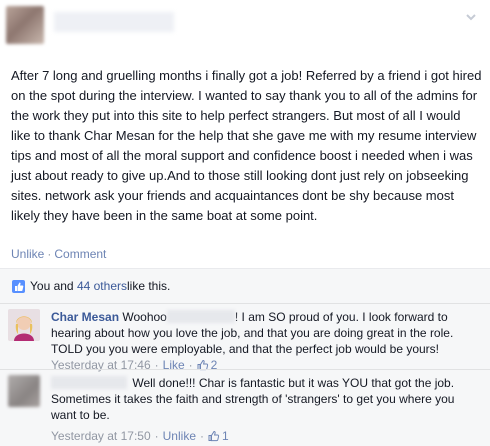 This screenshot has width=490, height=446. Describe the element at coordinates (179, 436) in the screenshot. I see `comment-unlike-link: Unlike` at that location.